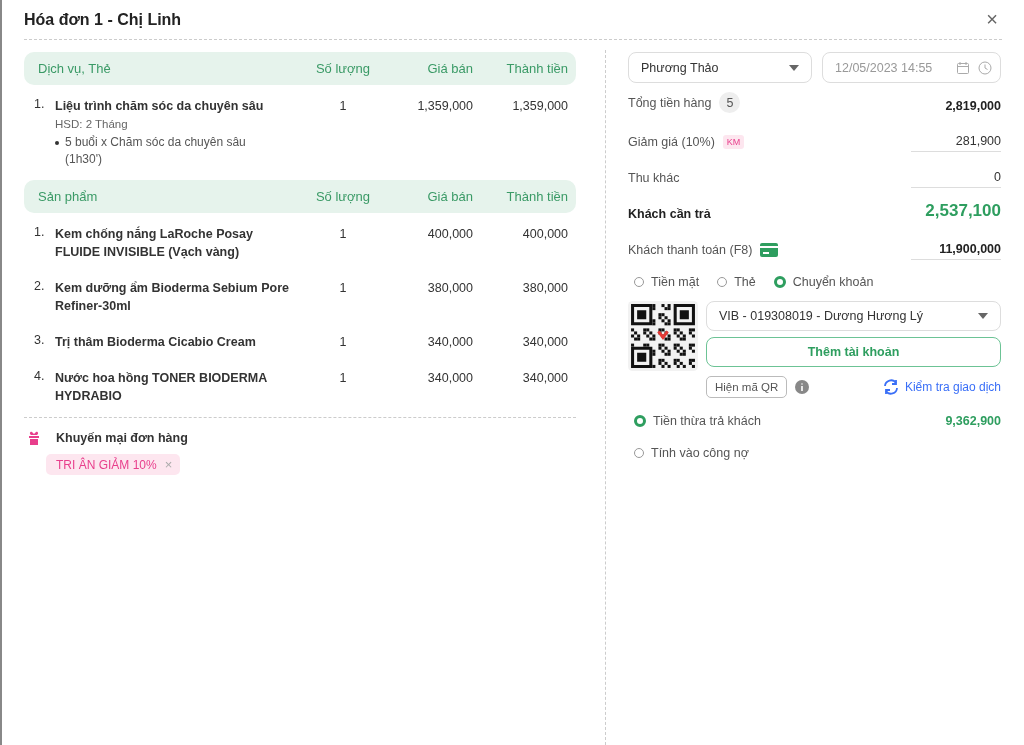  What do you see at coordinates (539, 106) in the screenshot?
I see `total-cell-text: 1,359,000` at bounding box center [539, 106].